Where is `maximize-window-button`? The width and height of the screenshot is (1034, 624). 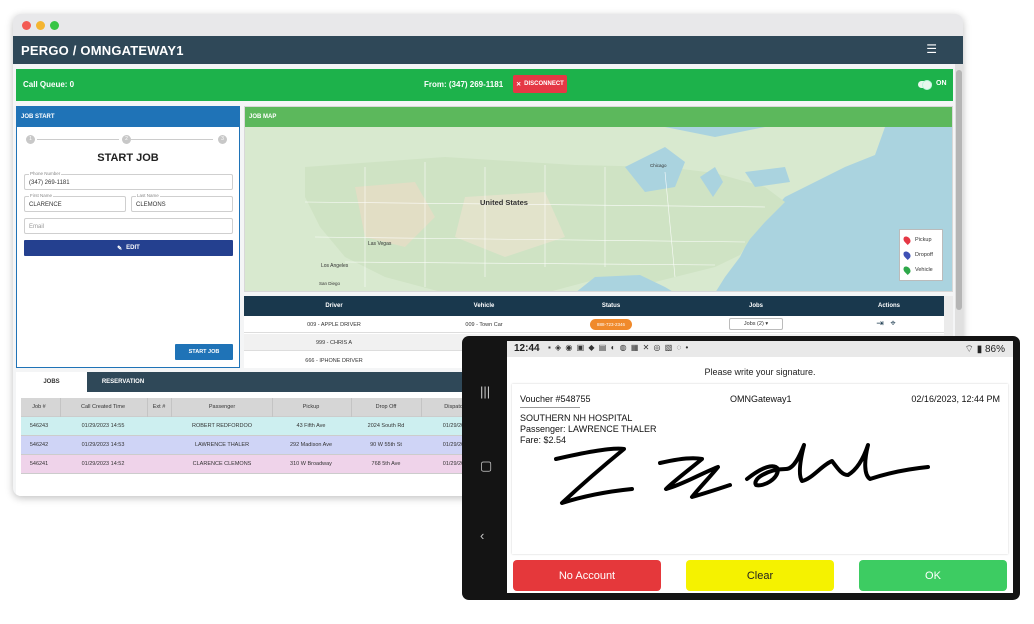 maximize-window-button is located at coordinates (54, 25).